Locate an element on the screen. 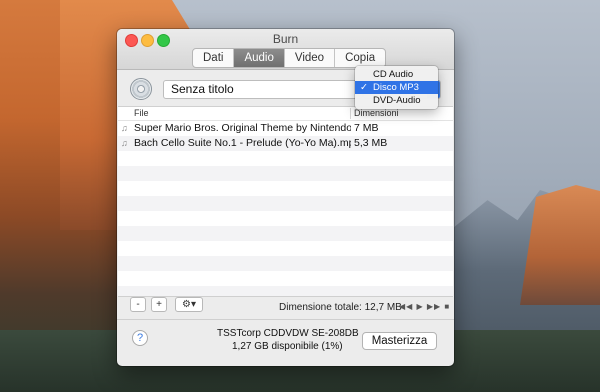 The width and height of the screenshot is (600, 392). menu-item-label: CD Audio is located at coordinates (393, 74).